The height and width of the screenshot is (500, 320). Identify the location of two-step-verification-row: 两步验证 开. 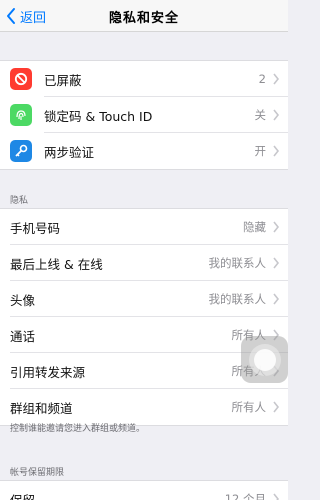
(144, 151).